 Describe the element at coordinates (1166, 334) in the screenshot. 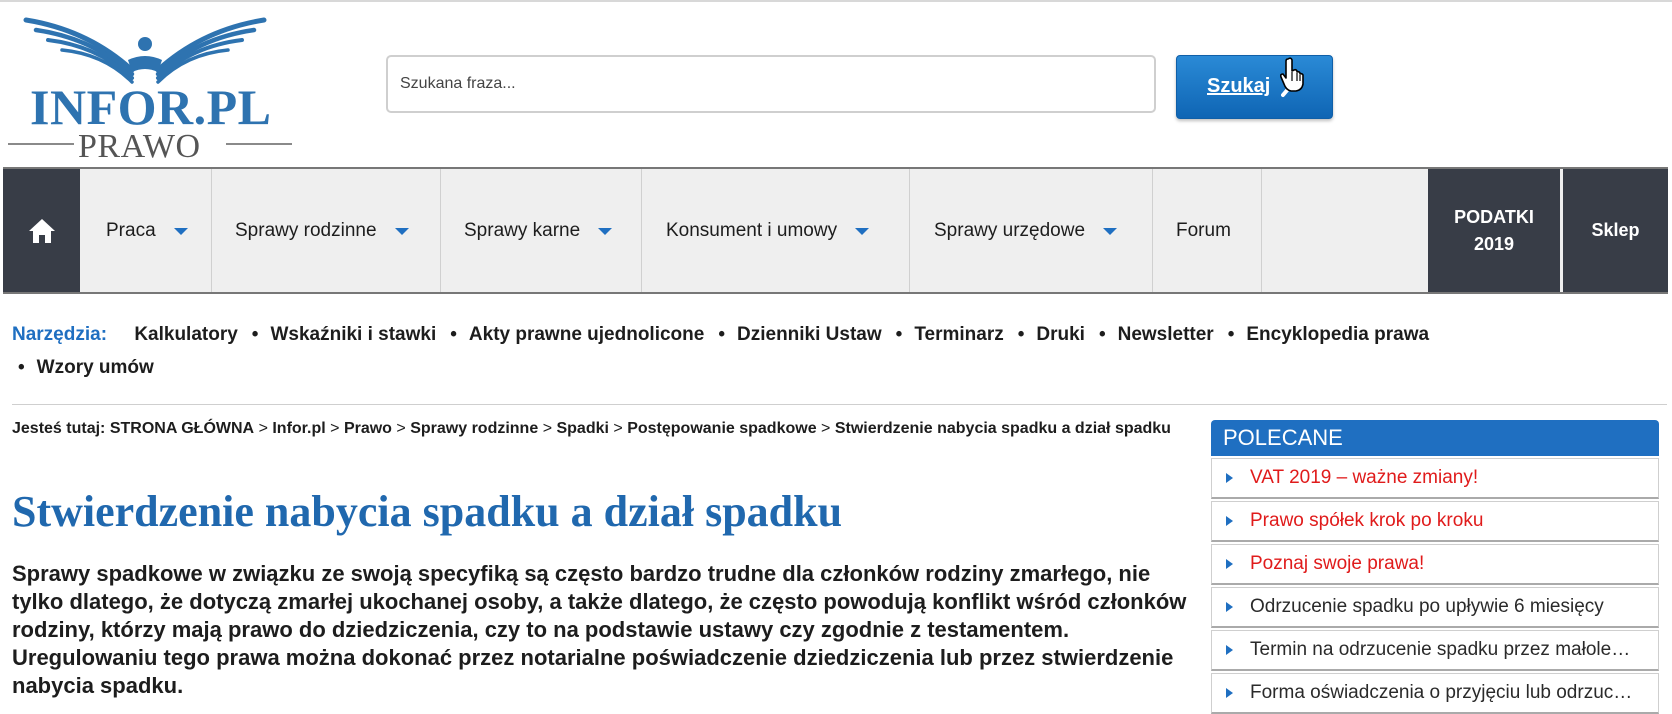

I see `tool-newsletter: Newsletter` at that location.